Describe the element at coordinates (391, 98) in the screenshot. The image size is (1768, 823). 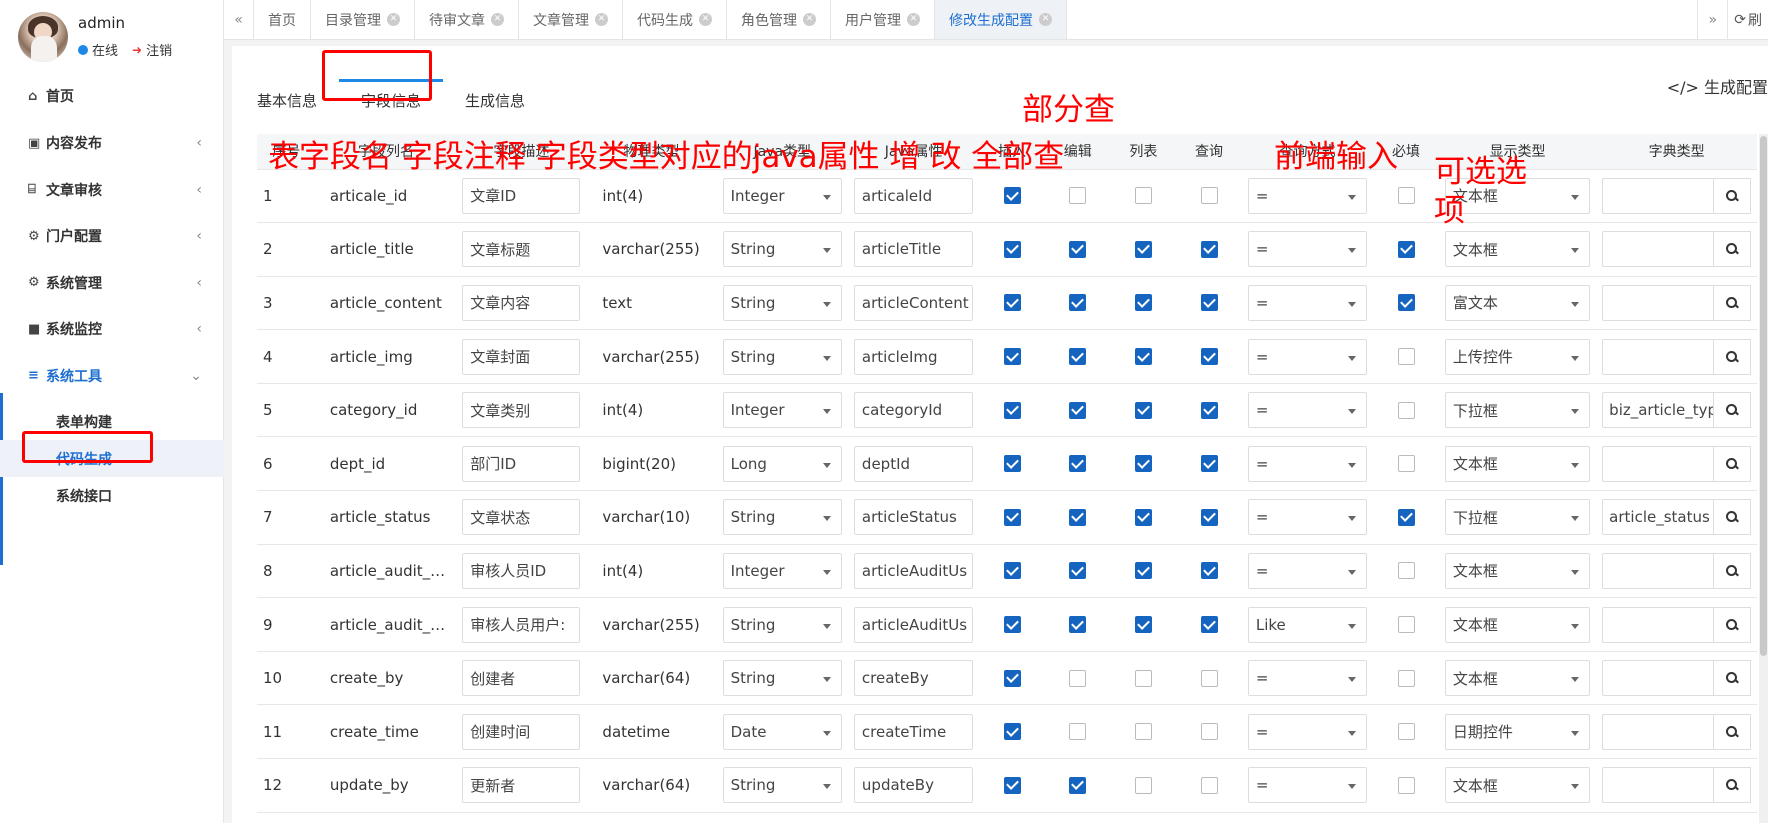
I see `form-tab: 字段信息` at that location.